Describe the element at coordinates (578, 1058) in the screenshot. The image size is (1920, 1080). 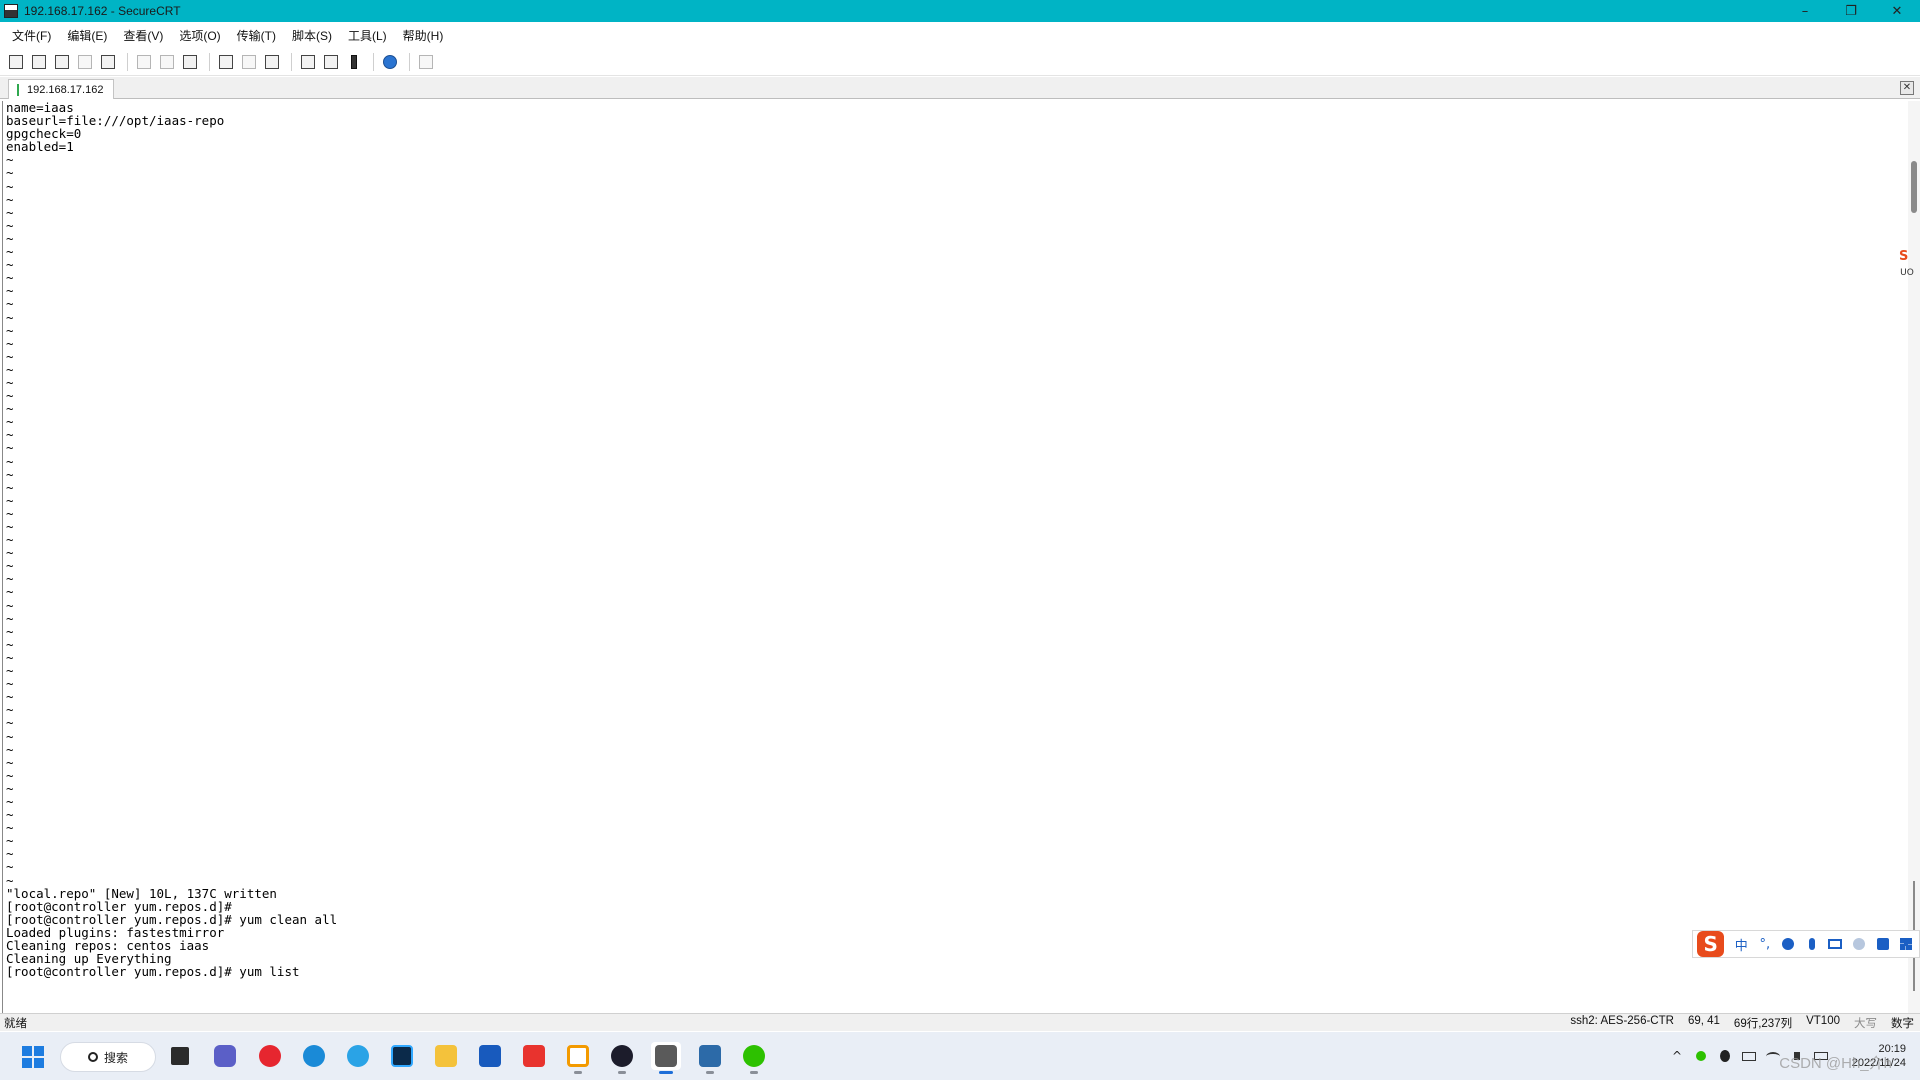
I see `vmware-icon` at that location.